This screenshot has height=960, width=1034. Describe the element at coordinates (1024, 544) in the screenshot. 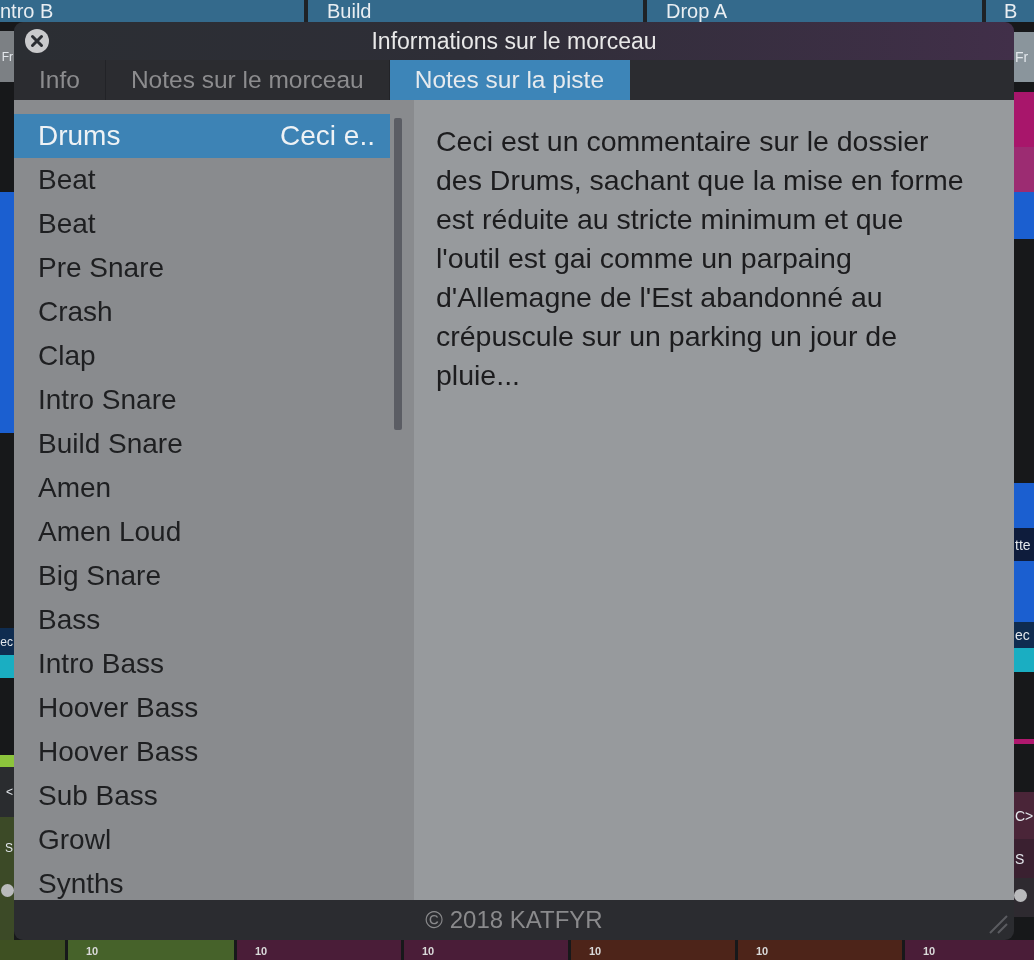

I see `track-name-fragment: tte` at that location.